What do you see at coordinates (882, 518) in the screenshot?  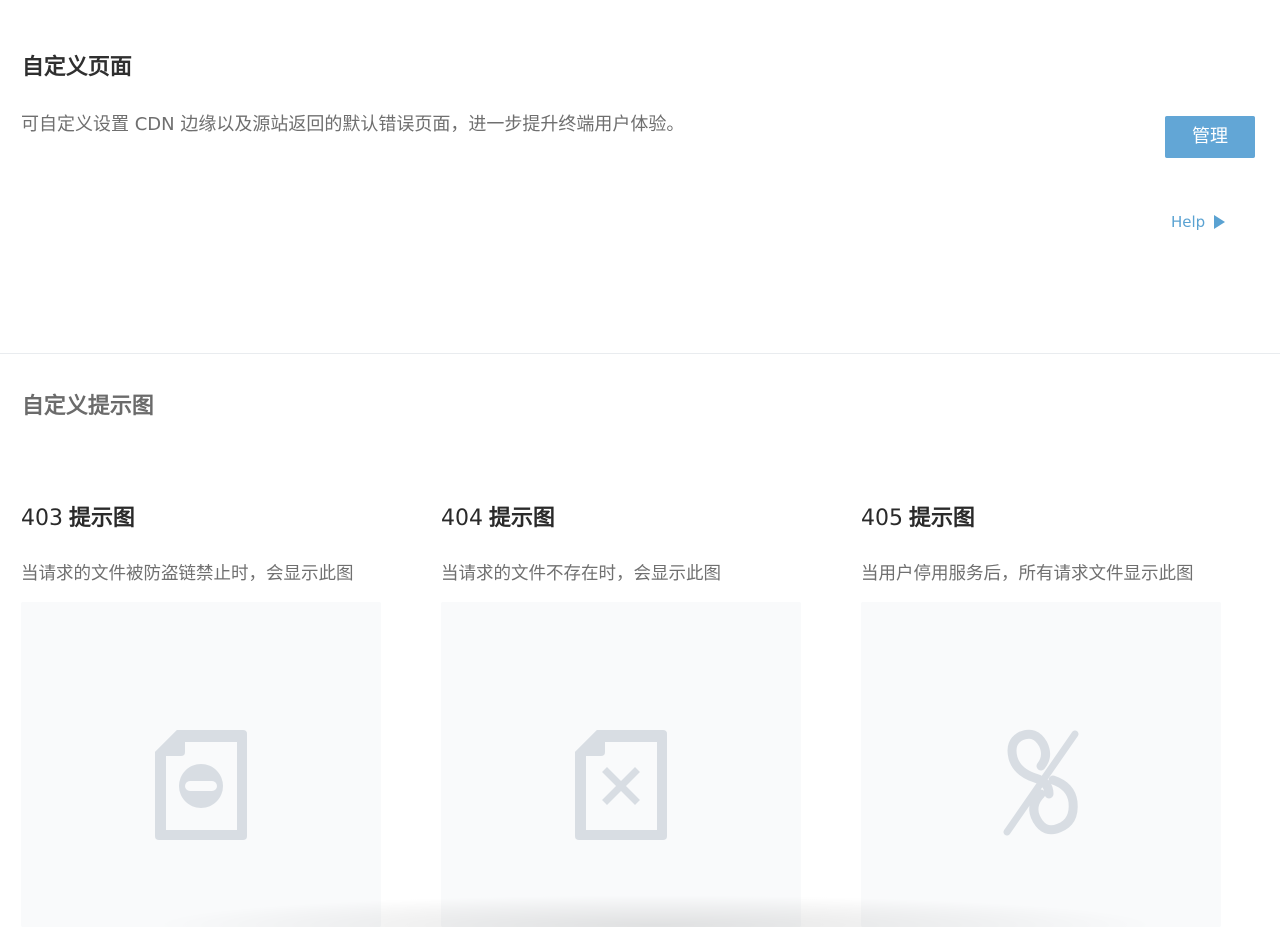 I see `card-code: 405` at bounding box center [882, 518].